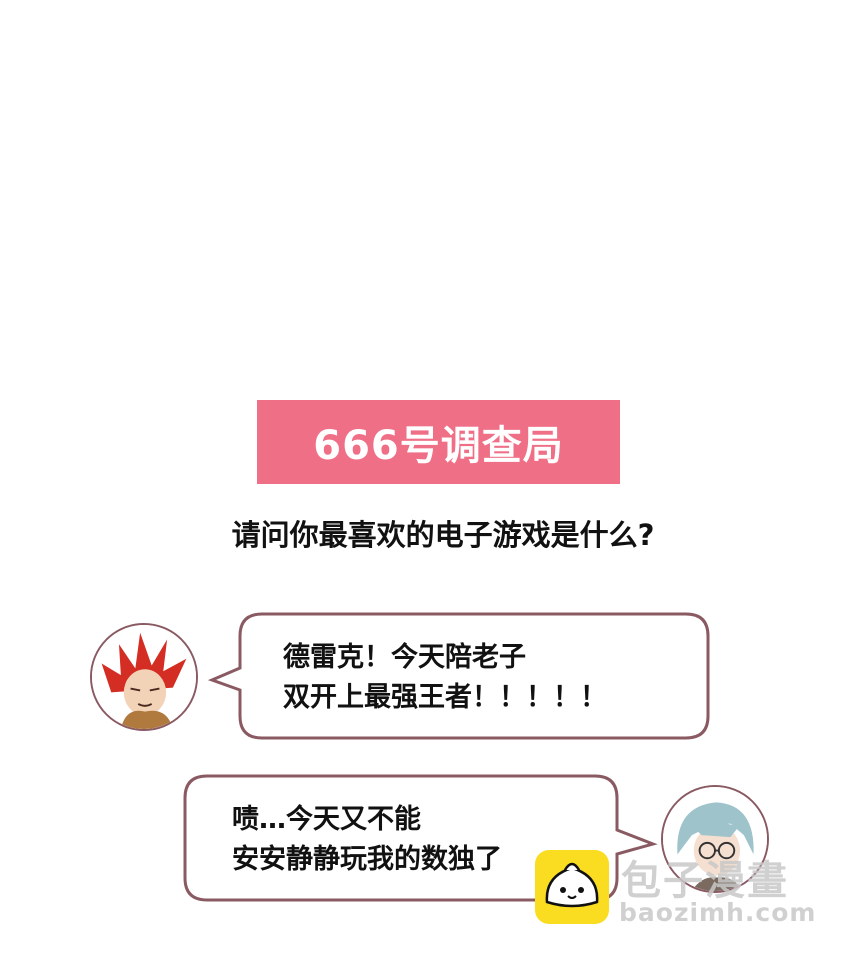 The image size is (850, 956). Describe the element at coordinates (367, 859) in the screenshot. I see `dialog-2-line-2: 安安静静玩我的数独了` at that location.